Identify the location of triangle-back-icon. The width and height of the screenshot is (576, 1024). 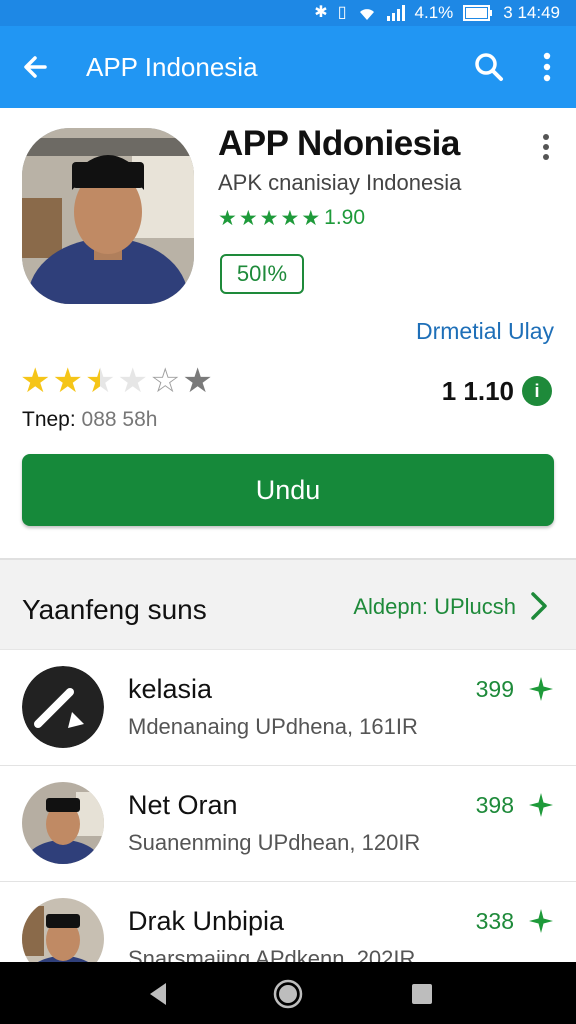
(158, 994).